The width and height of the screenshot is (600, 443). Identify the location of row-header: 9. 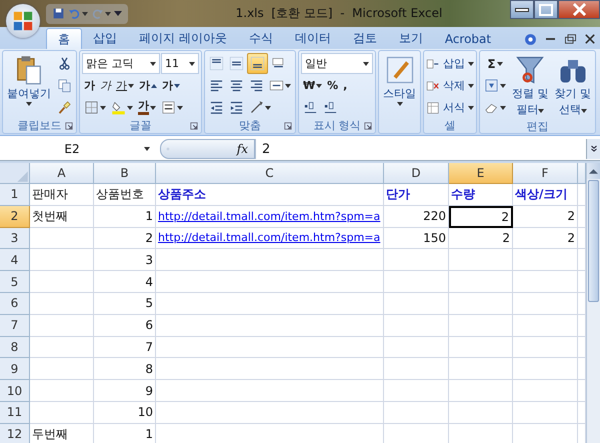
(15, 369).